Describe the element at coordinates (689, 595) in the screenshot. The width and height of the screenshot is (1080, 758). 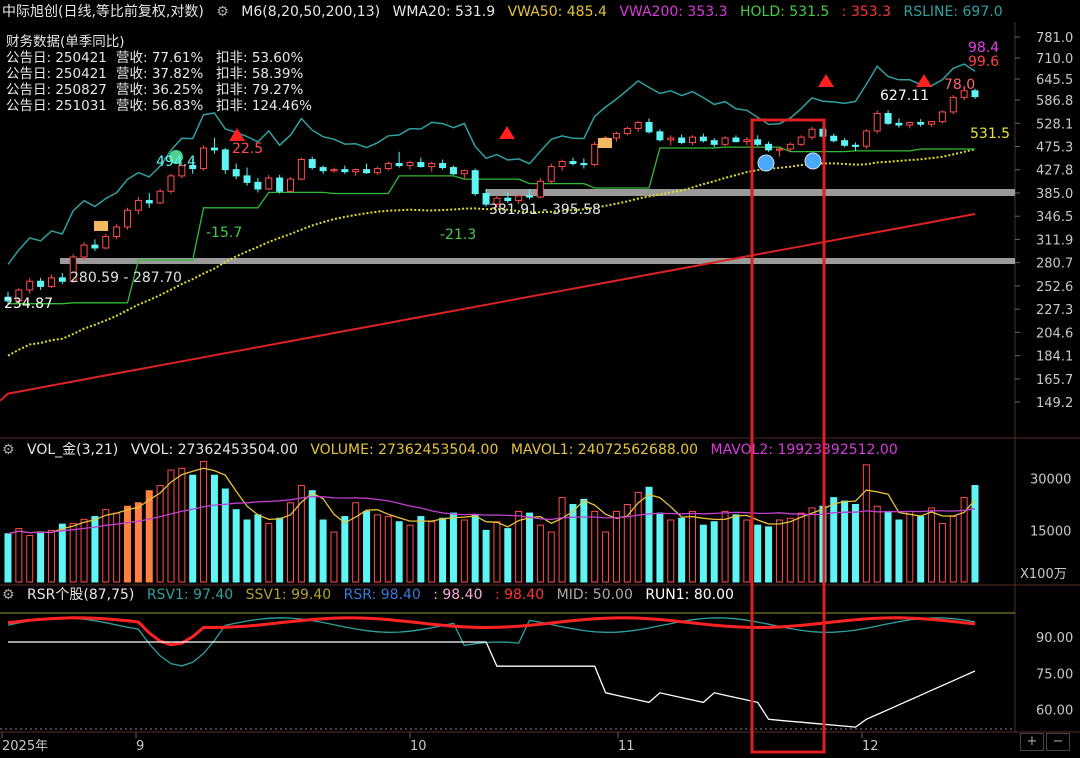
I see `run1-value: RUN1: 80.00` at that location.